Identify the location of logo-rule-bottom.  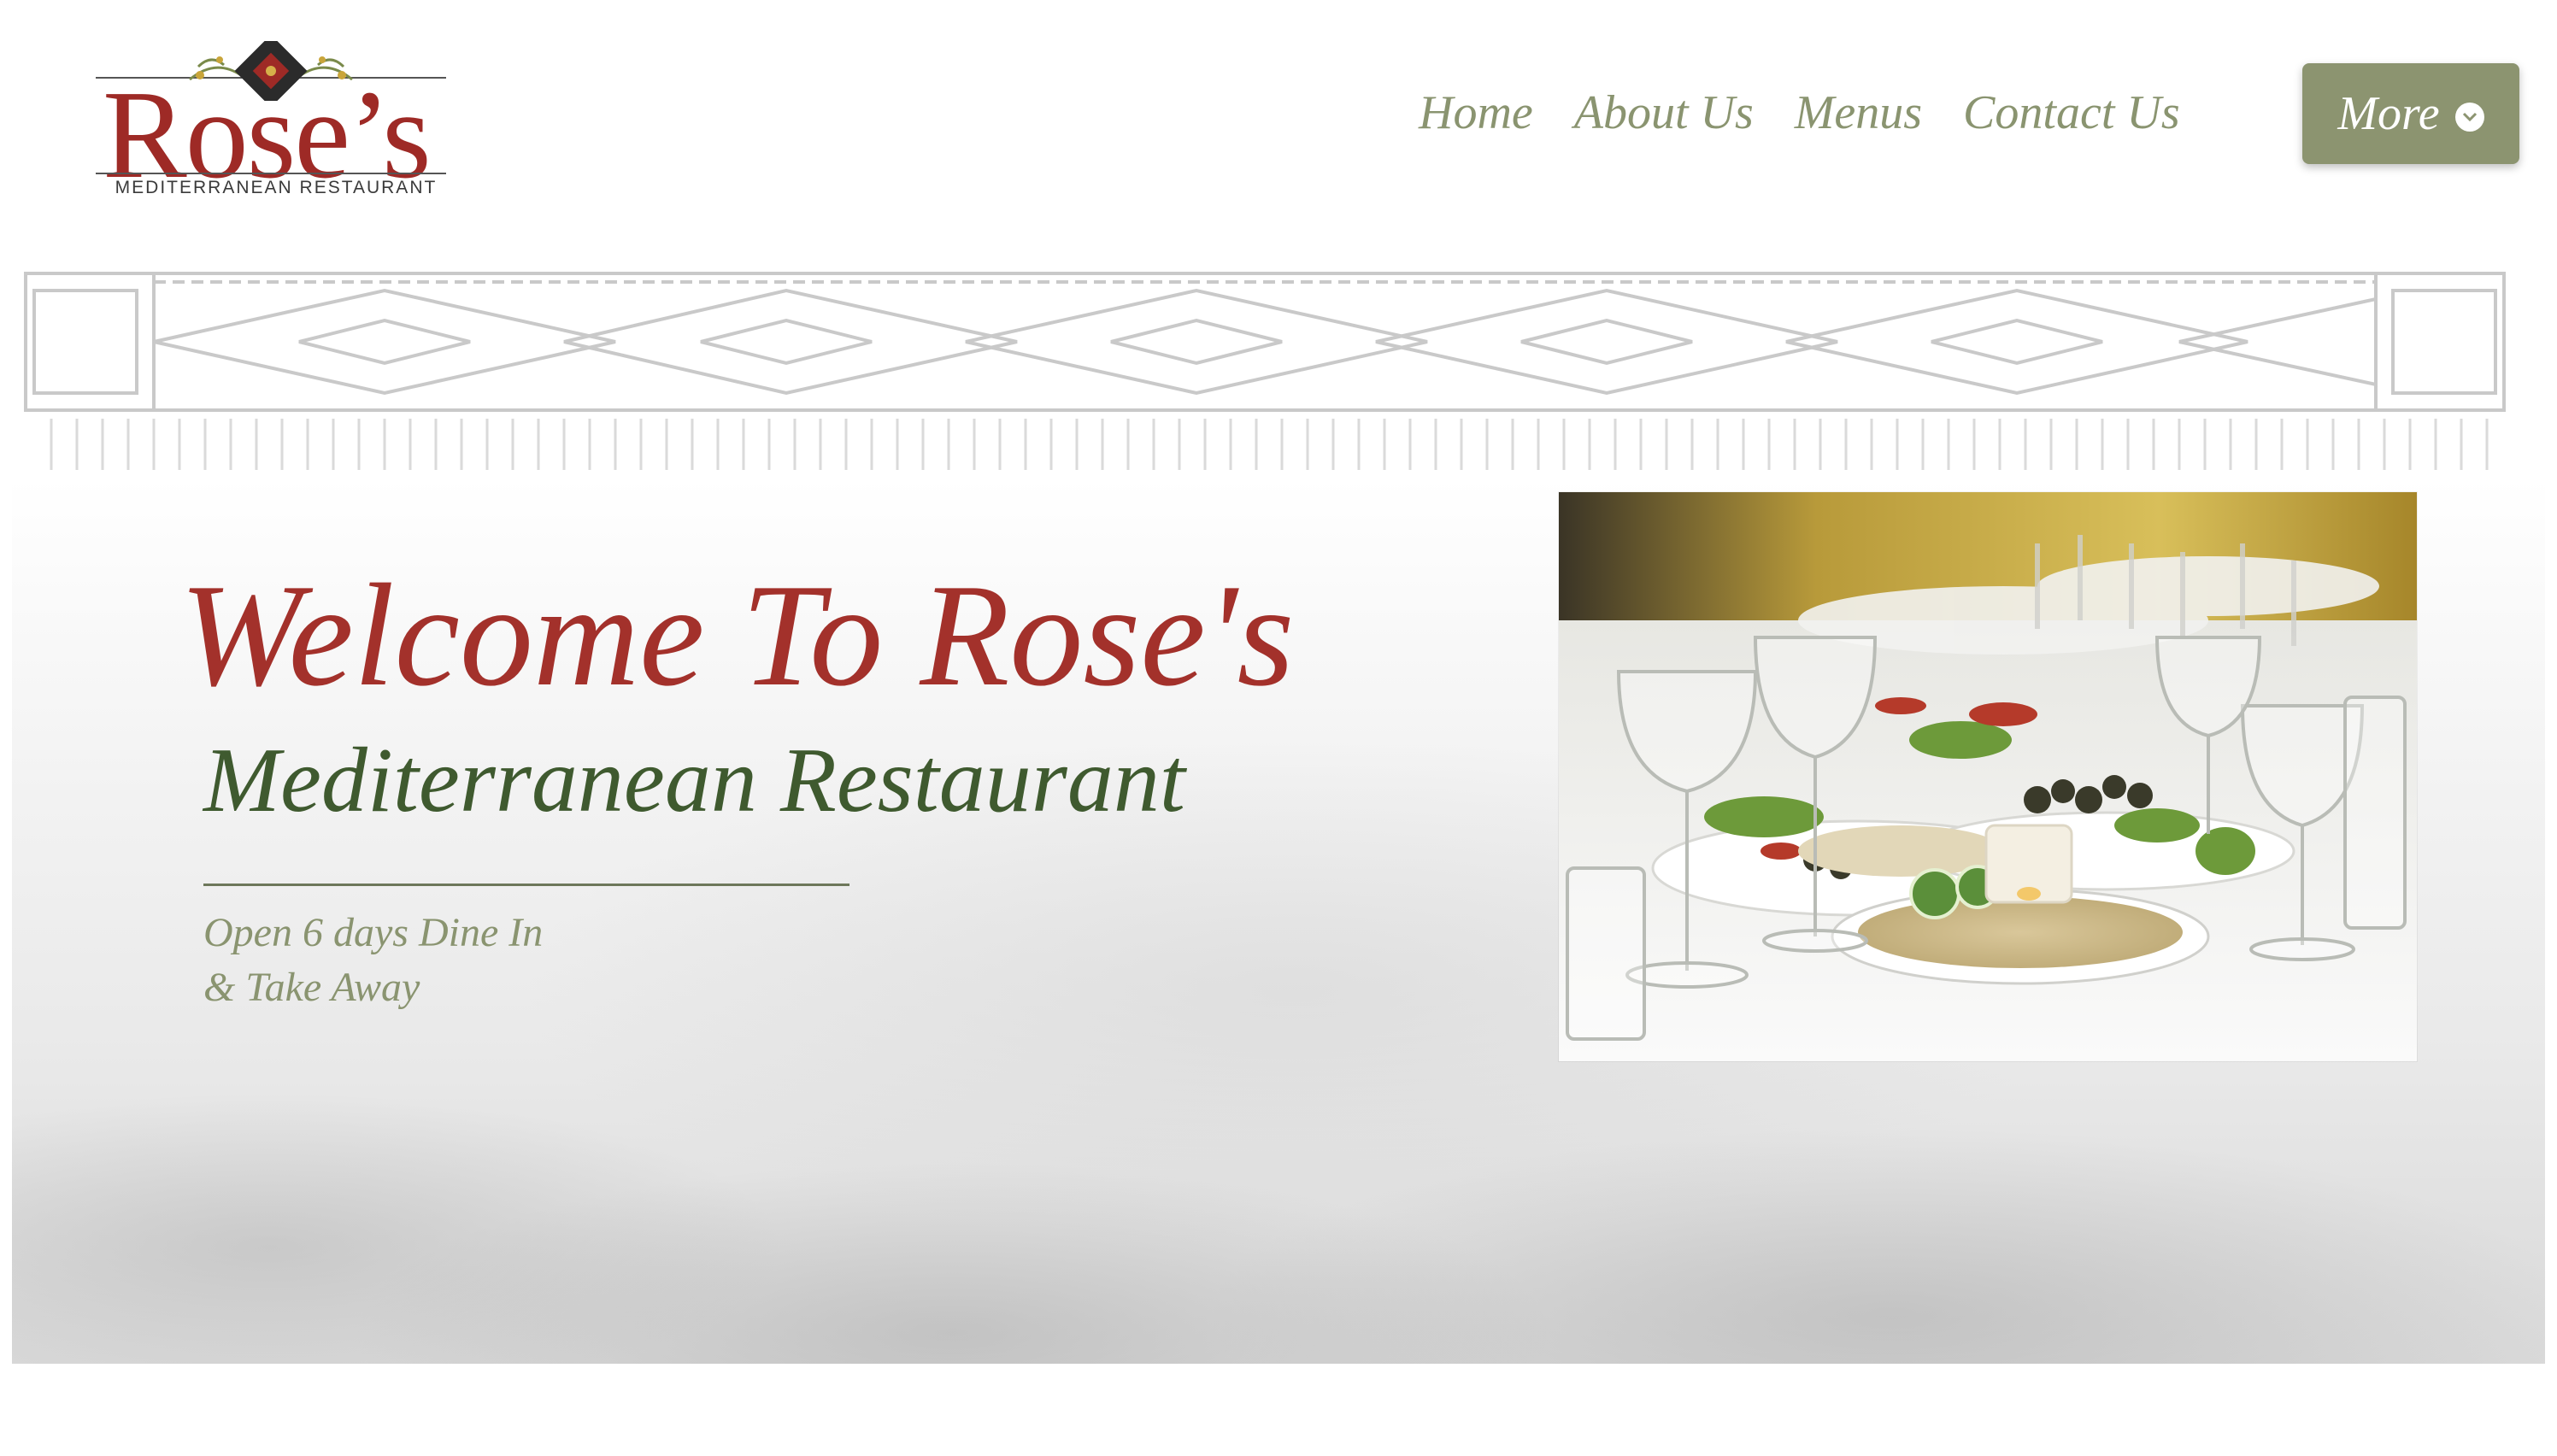
(271, 173).